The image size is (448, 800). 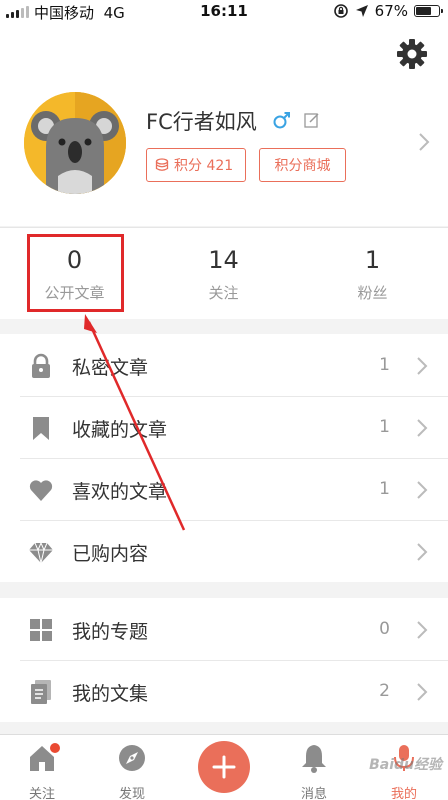 I want to click on points-mall-button: 积分商城, so click(x=302, y=165).